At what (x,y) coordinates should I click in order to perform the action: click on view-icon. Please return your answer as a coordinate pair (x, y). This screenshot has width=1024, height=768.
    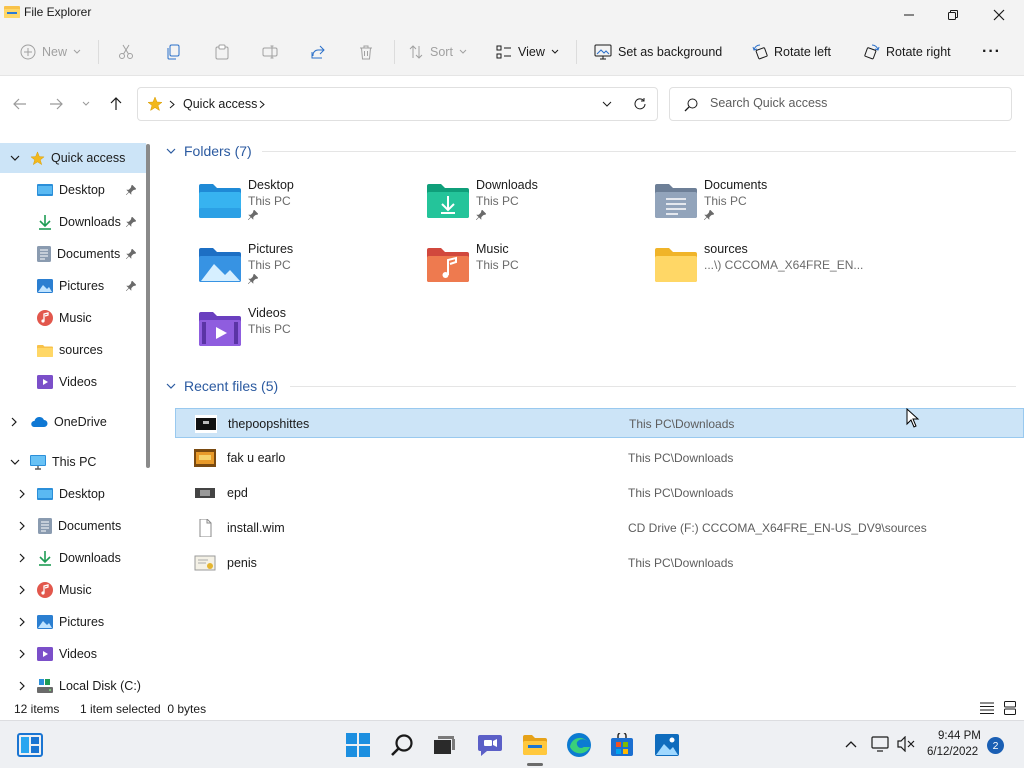
    Looking at the image, I should click on (503, 52).